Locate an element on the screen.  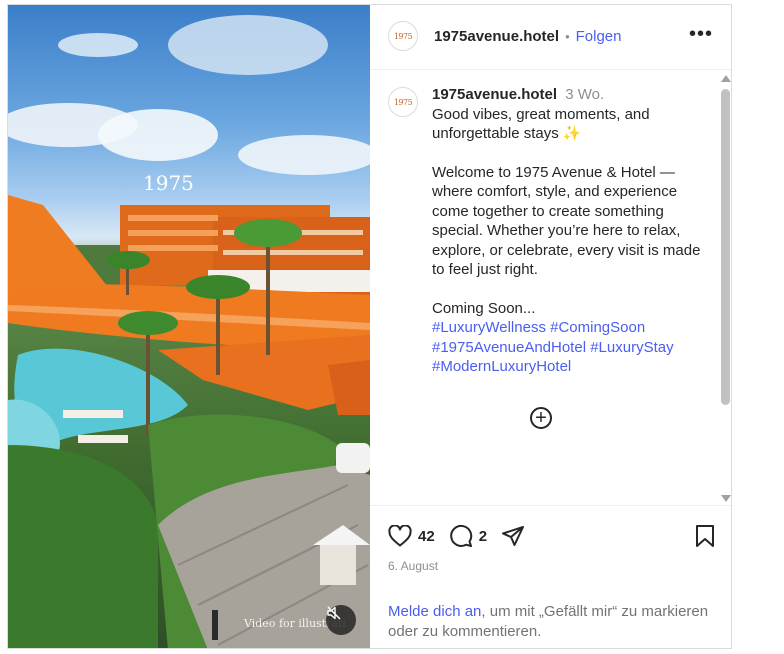
load-more-comments-icon: + is located at coordinates (541, 418).